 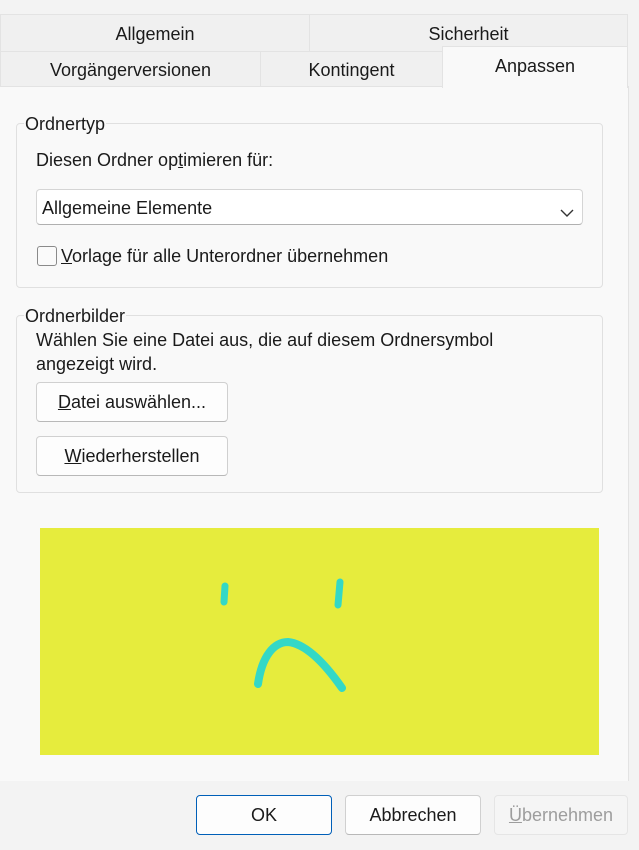 I want to click on apply-template-subfolders-label: Vorlage für alle Unterordner übernehmen, so click(x=224, y=256).